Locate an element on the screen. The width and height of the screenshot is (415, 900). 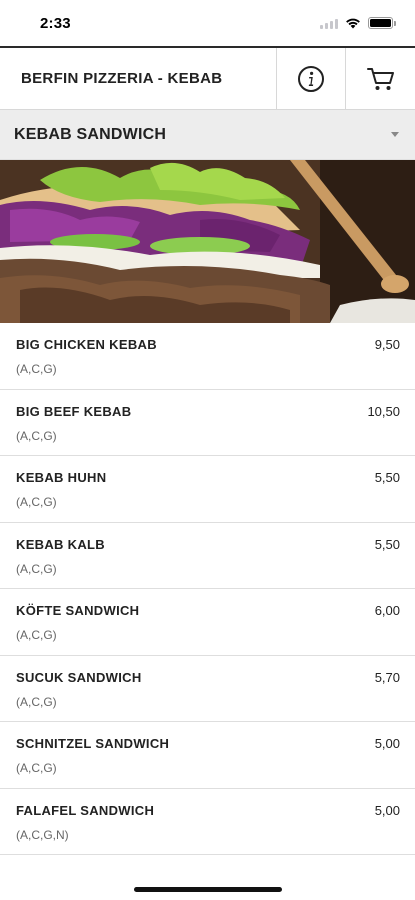
menu-item-schnitzel-sandwich: SCHNITZEL SANDWICH 5,00 (A,C,G) is located at coordinates (207, 755).